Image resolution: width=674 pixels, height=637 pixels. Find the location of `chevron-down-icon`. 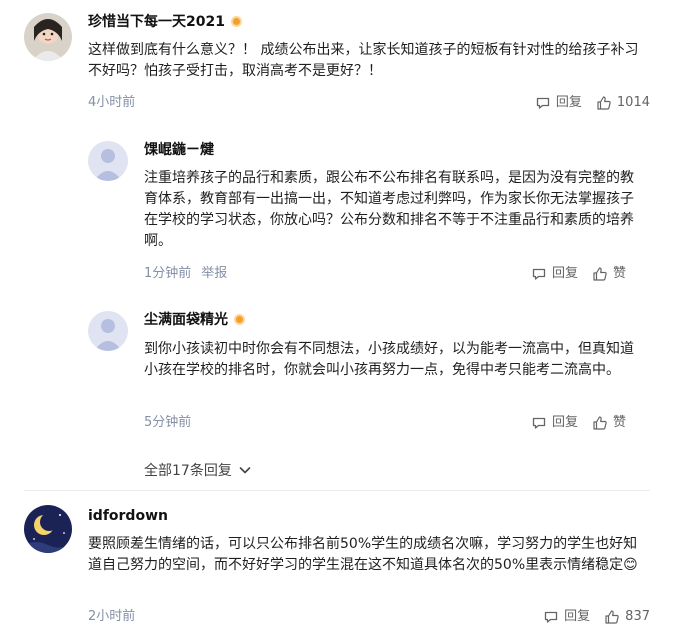

chevron-down-icon is located at coordinates (245, 470).